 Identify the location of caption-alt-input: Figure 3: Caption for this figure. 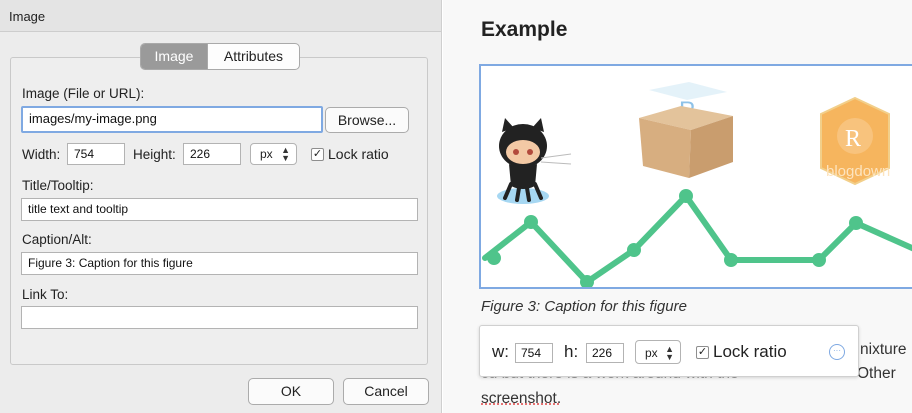
(219, 263).